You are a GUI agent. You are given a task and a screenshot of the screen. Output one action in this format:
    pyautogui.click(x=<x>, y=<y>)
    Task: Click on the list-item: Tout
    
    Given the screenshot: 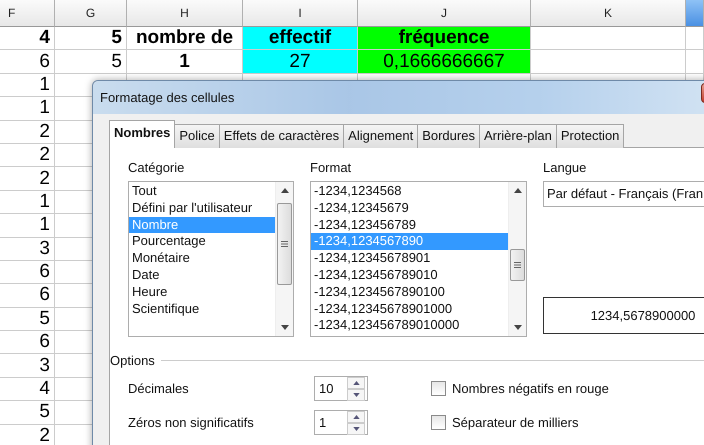 What is the action you would take?
    pyautogui.click(x=202, y=191)
    